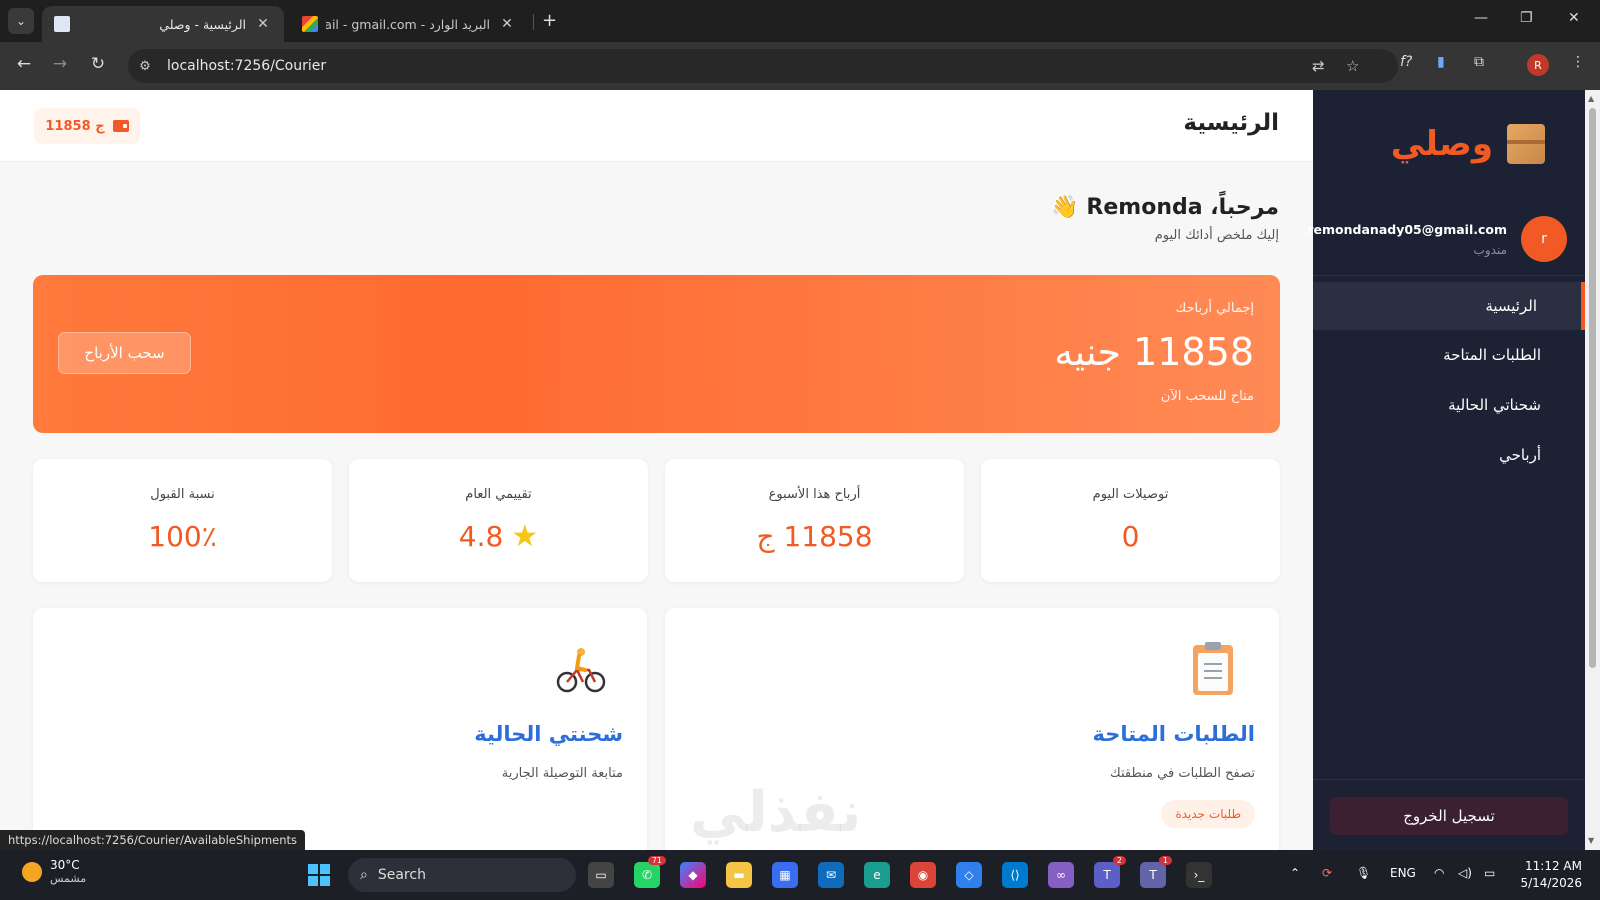  What do you see at coordinates (1465, 873) in the screenshot?
I see `volume-icon: ◁)` at bounding box center [1465, 873].